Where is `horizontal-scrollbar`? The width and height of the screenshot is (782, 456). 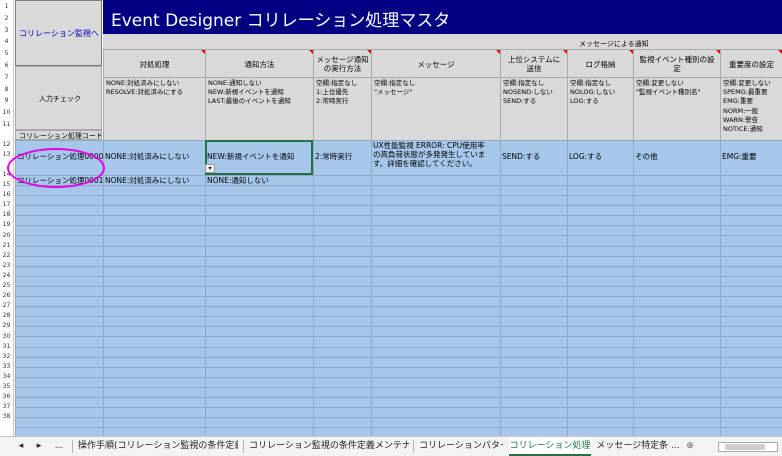
horizontal-scrollbar is located at coordinates (748, 447).